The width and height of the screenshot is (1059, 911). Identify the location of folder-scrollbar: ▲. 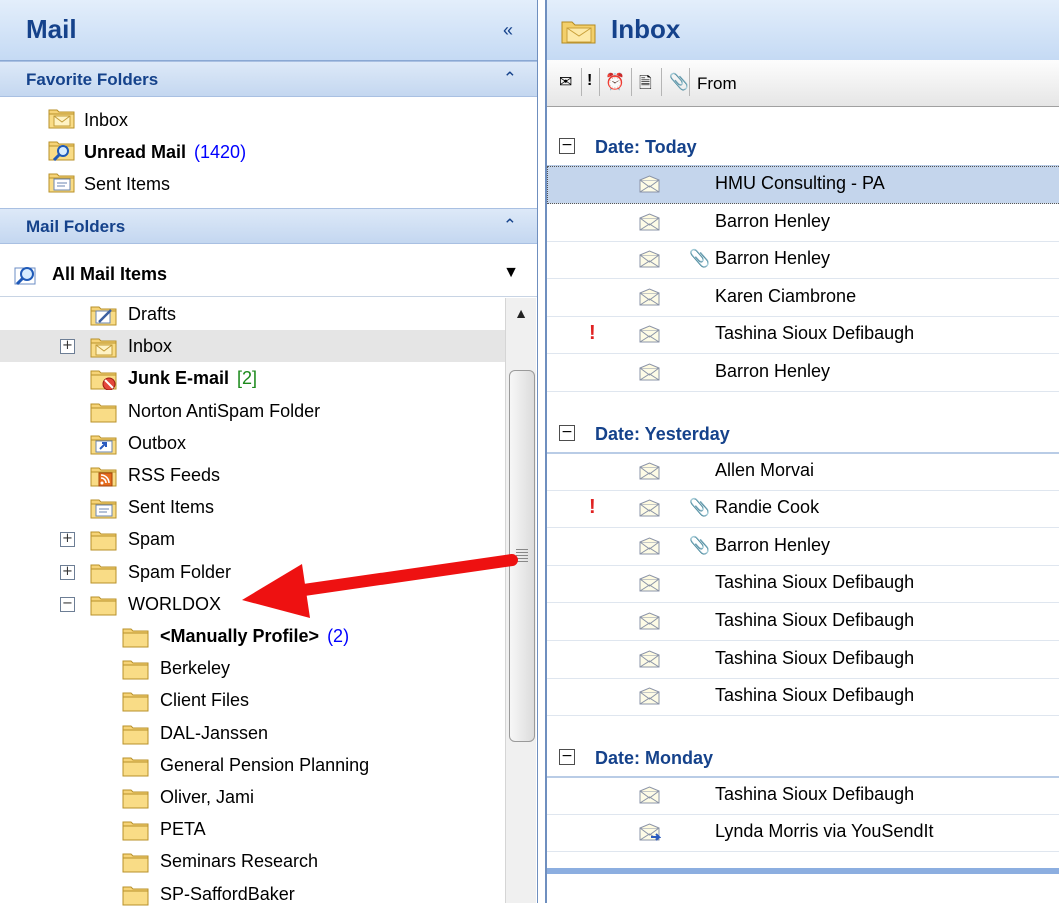
(520, 600).